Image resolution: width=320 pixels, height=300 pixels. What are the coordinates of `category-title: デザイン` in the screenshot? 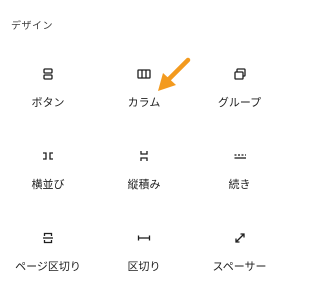 It's located at (32, 26).